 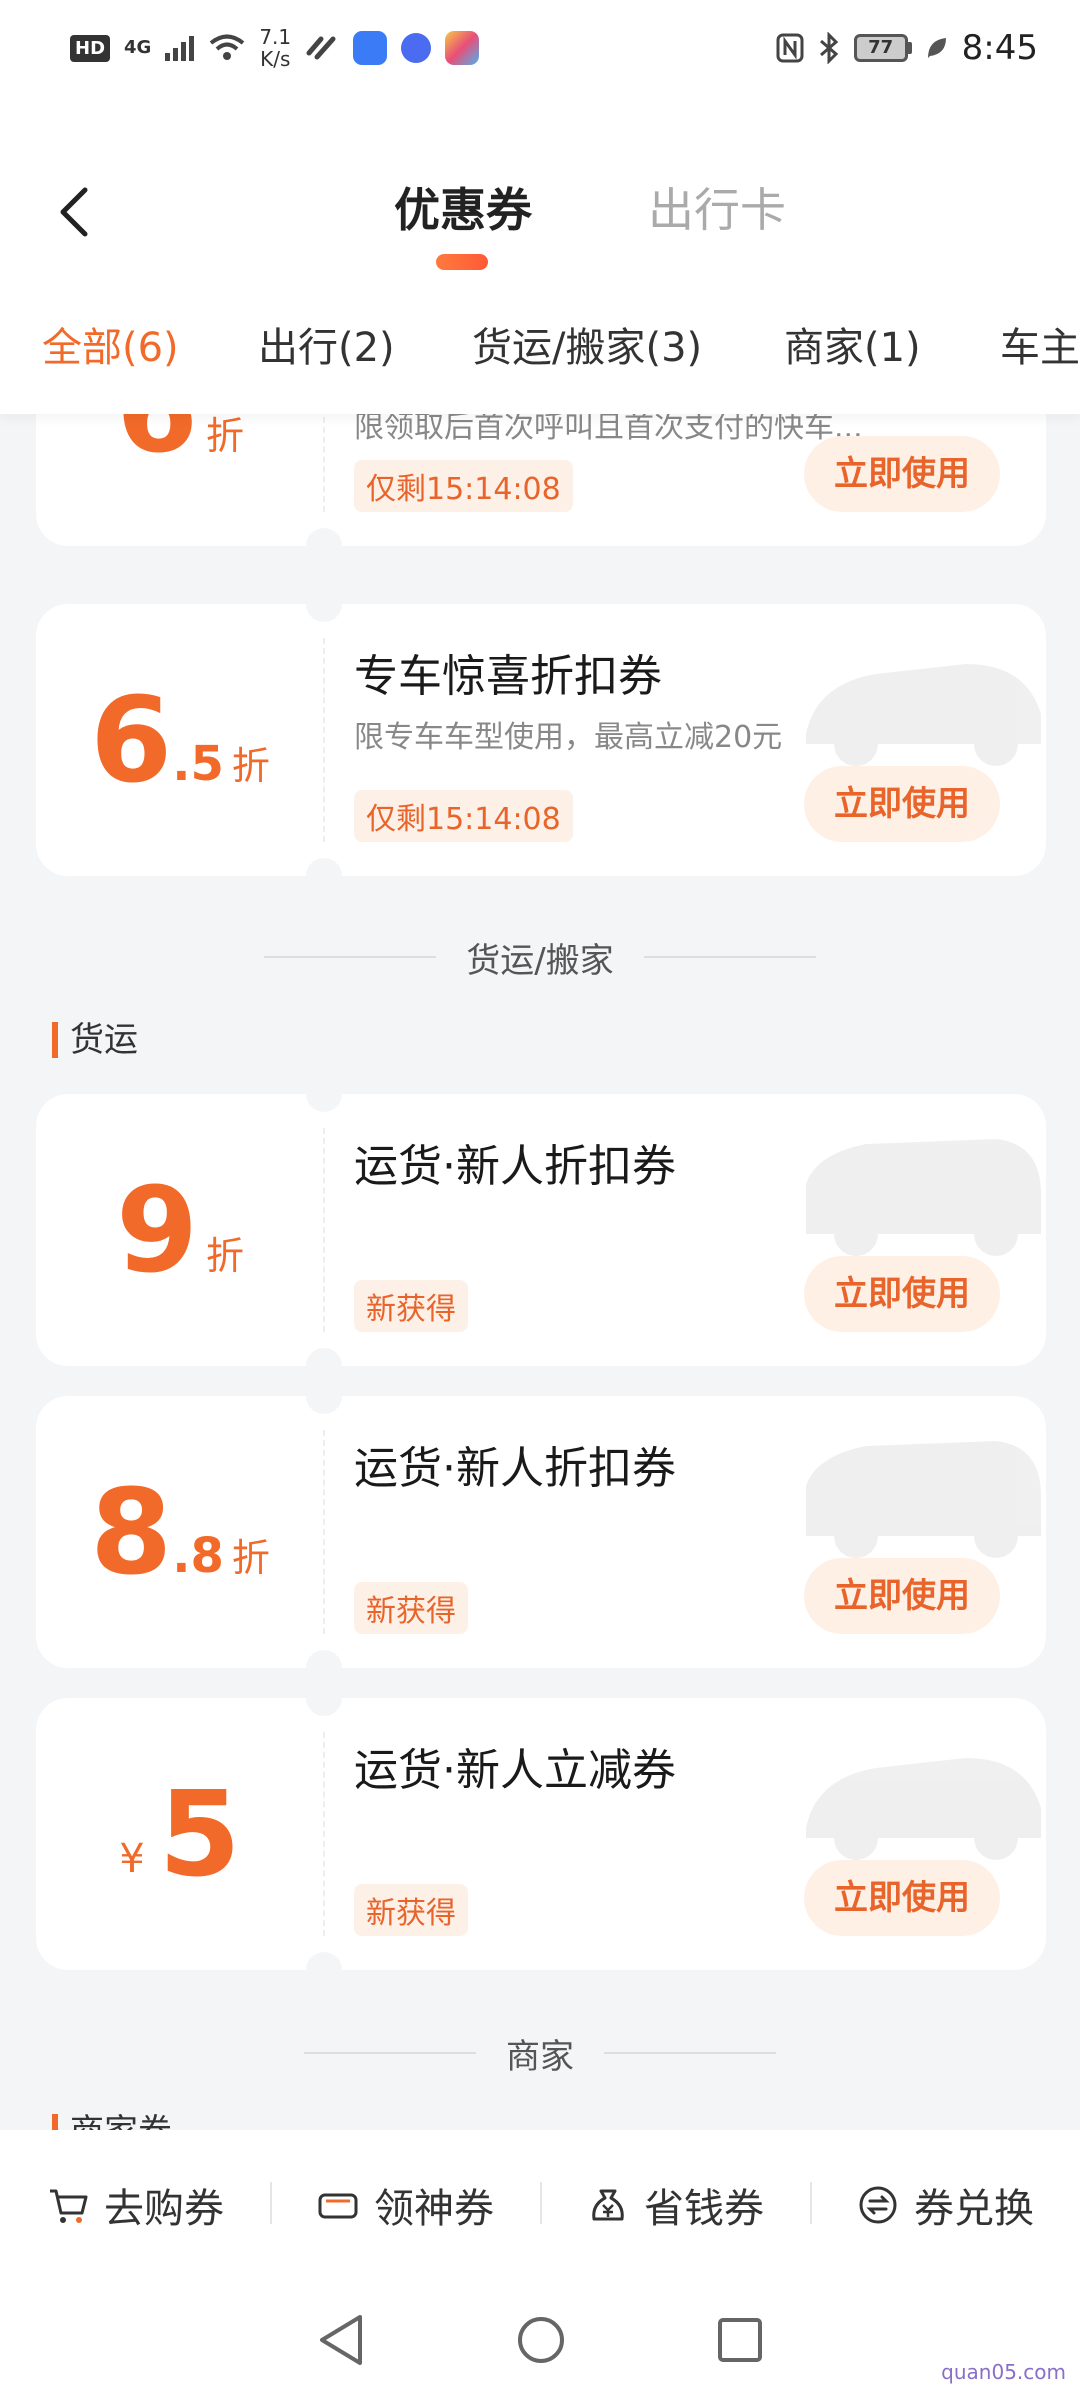 I want to click on nfc-icon, so click(x=790, y=48).